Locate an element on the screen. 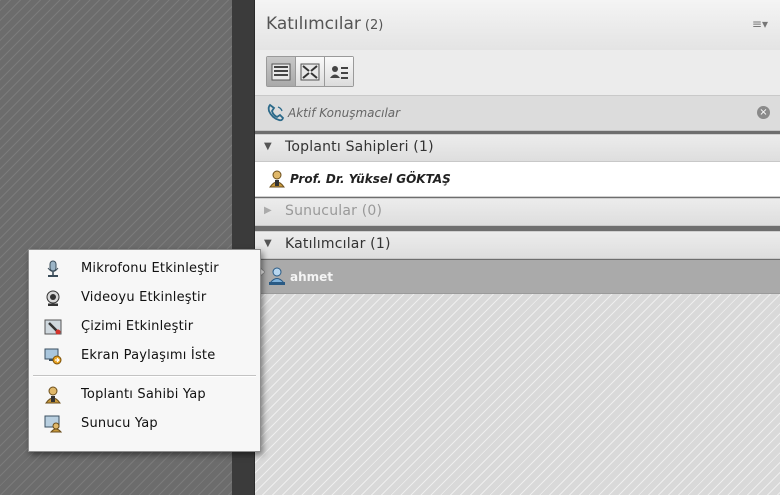  menu-item-request-screen-share: Ekran Paylaşımı İste is located at coordinates (144, 356).